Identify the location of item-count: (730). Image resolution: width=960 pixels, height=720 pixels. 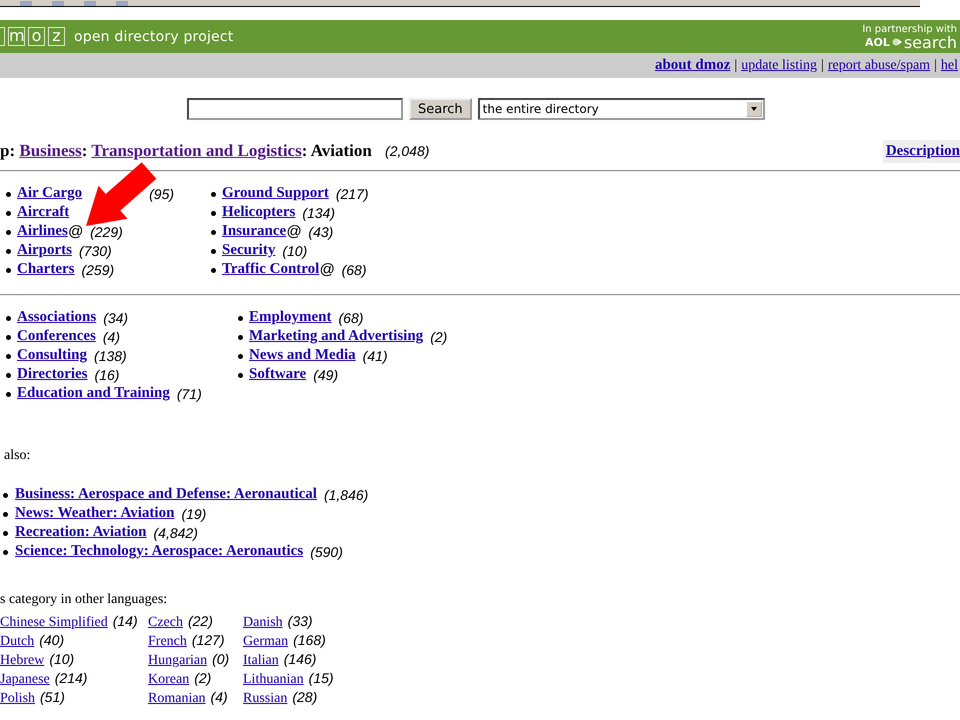
(95, 250).